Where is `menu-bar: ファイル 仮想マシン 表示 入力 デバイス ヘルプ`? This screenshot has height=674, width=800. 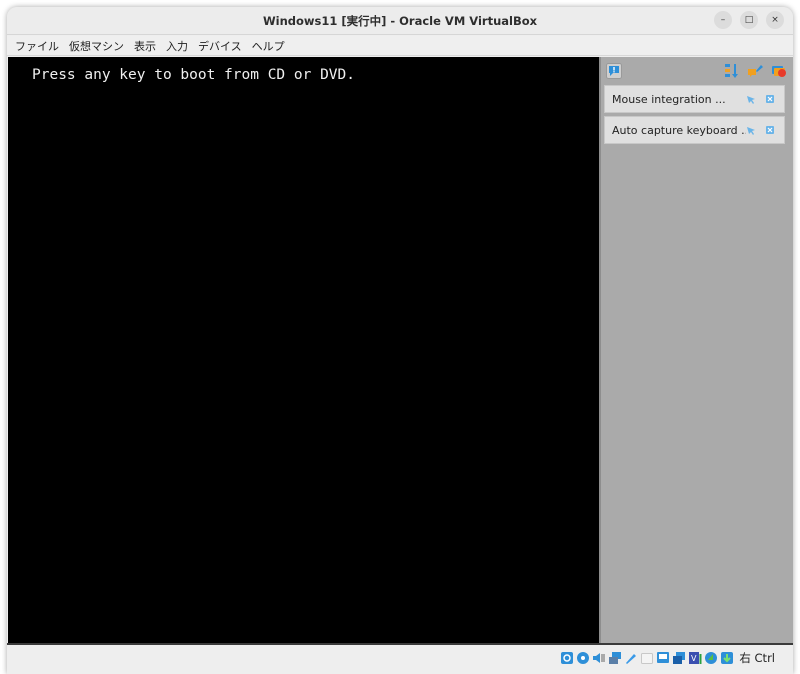
menu-bar: ファイル 仮想マシン 表示 入力 デバイス ヘルプ is located at coordinates (400, 46).